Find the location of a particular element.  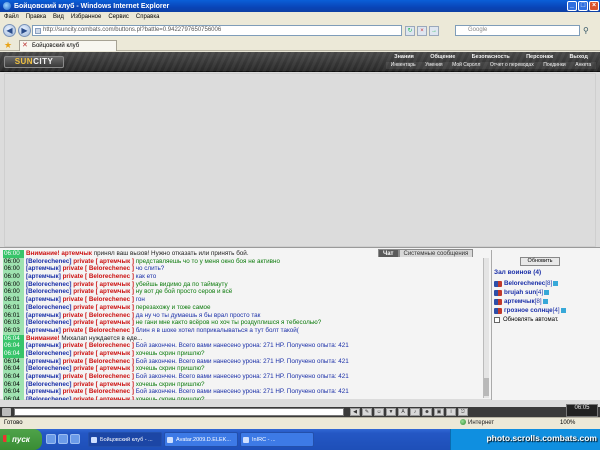

menu-tools: Сервис is located at coordinates (118, 17).